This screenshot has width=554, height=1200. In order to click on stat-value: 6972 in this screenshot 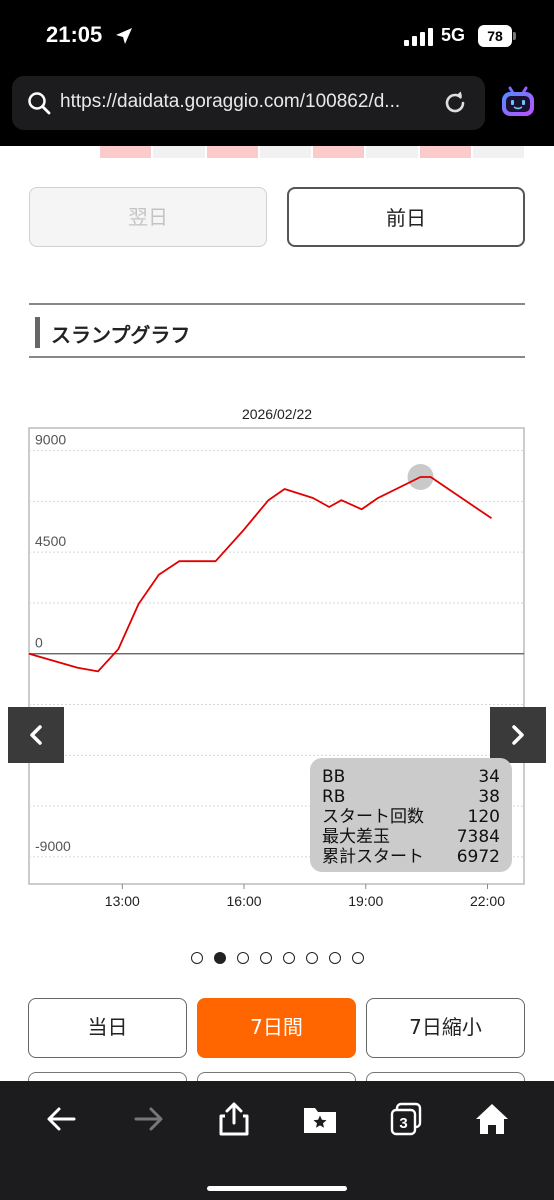, I will do `click(478, 857)`.